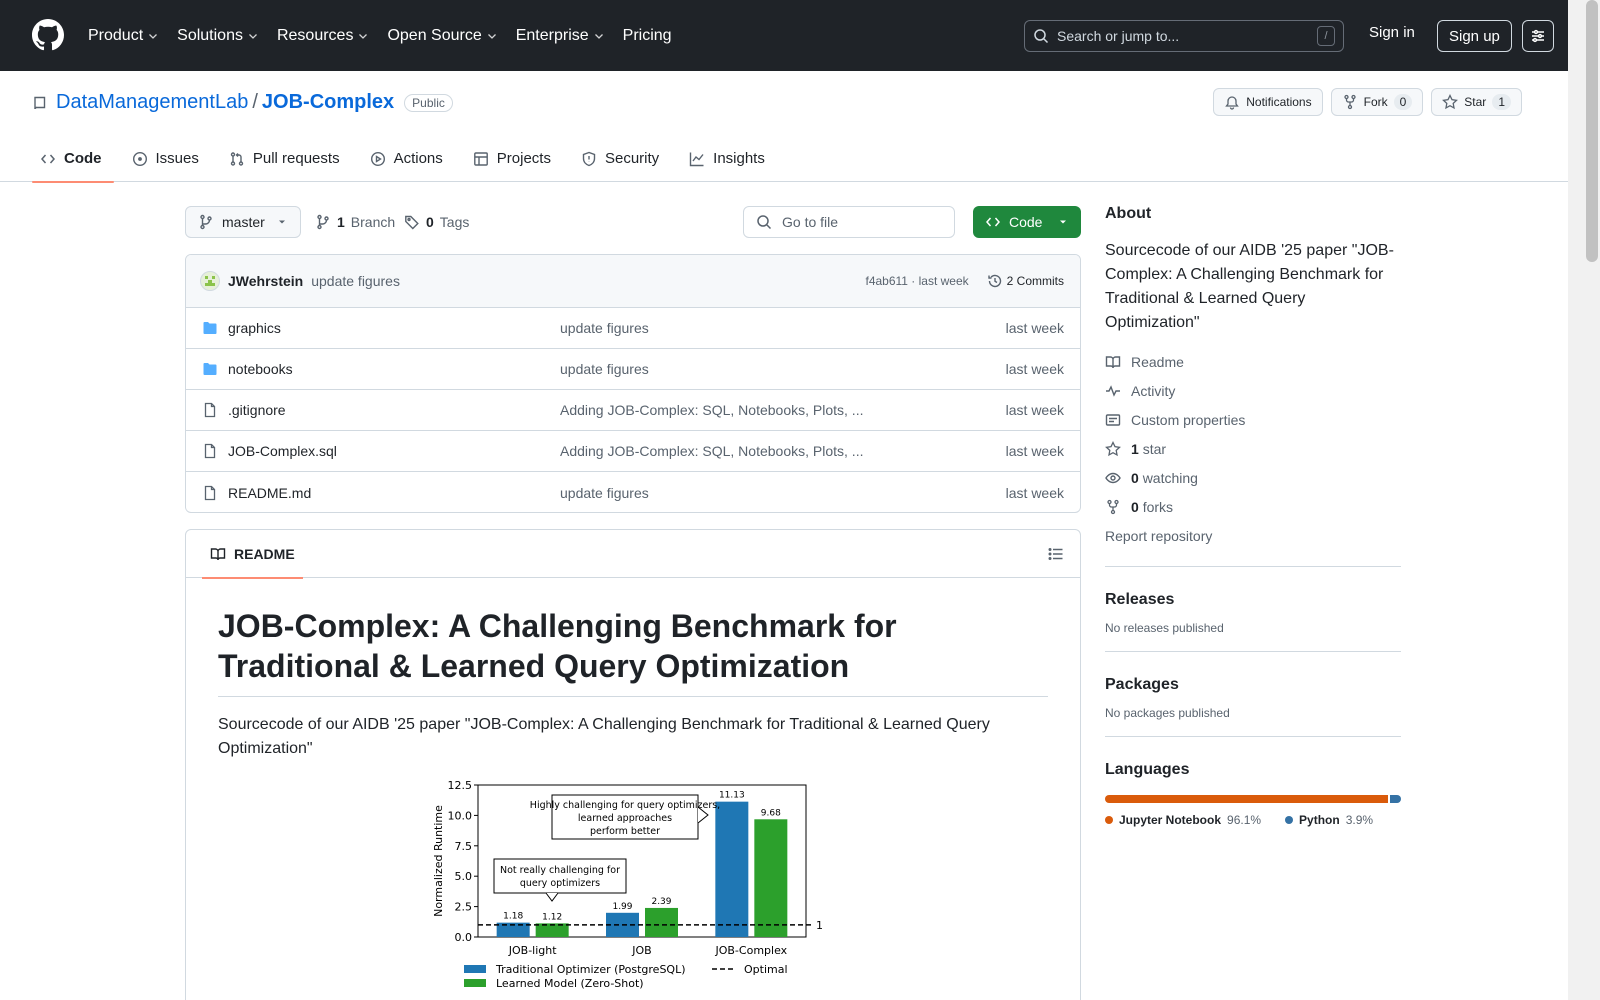 Image resolution: width=1600 pixels, height=1000 pixels. What do you see at coordinates (1403, 102) in the screenshot?
I see `fork-count: 0` at bounding box center [1403, 102].